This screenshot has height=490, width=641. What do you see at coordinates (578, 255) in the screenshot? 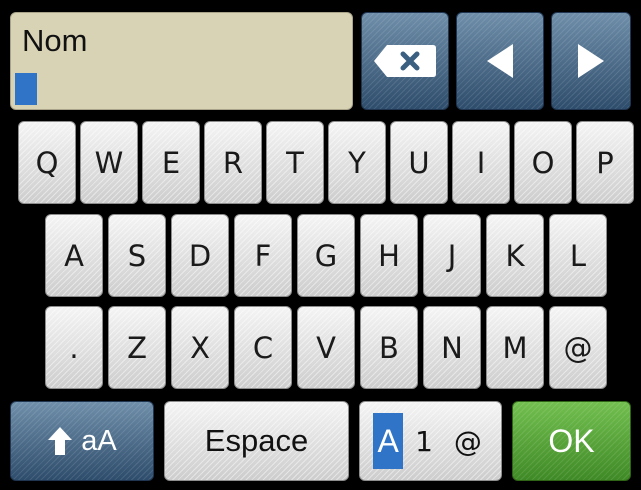
I see `key-l: L` at bounding box center [578, 255].